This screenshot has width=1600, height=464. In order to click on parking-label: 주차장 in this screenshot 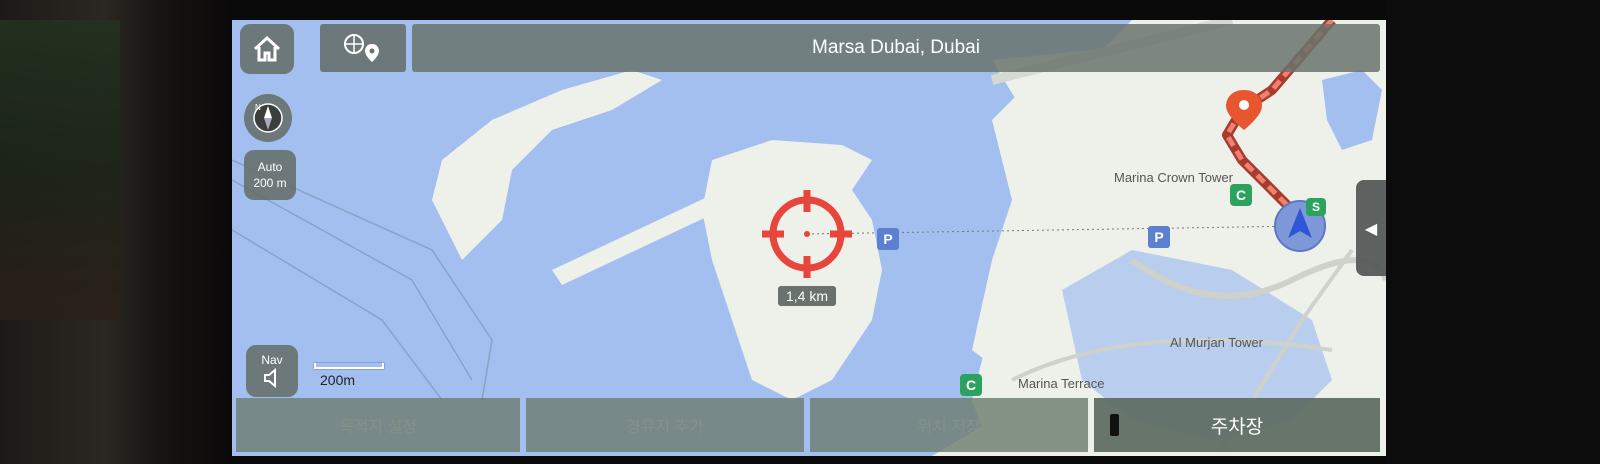, I will do `click(1237, 427)`.